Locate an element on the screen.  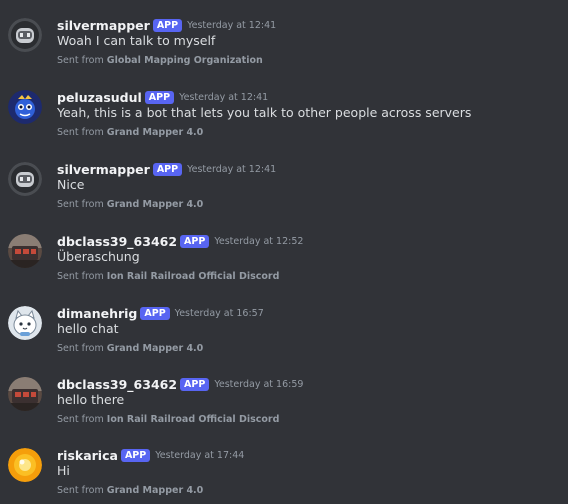
cat-icon is located at coordinates (25, 323).